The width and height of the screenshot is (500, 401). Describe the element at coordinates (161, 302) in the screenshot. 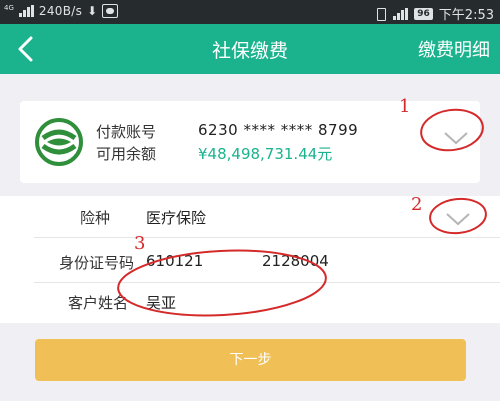

I see `customer-name-value: 吴亚` at that location.